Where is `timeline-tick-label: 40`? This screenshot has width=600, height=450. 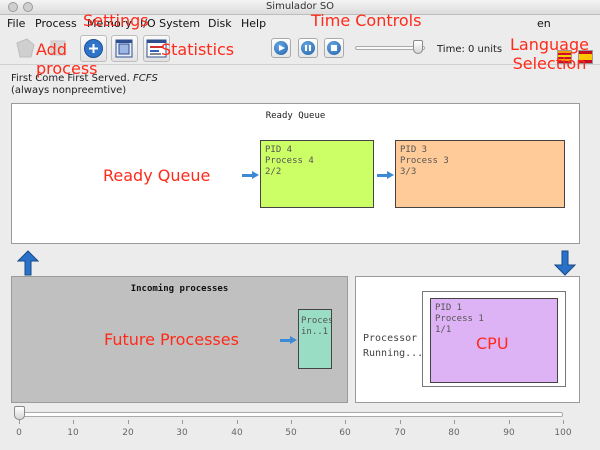
timeline-tick-label: 40 is located at coordinates (237, 433).